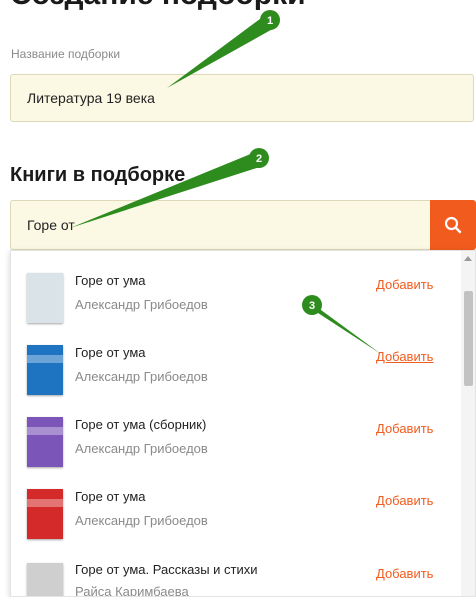  What do you see at coordinates (141, 424) in the screenshot?
I see `result-title: Горе от ума (сборник)` at bounding box center [141, 424].